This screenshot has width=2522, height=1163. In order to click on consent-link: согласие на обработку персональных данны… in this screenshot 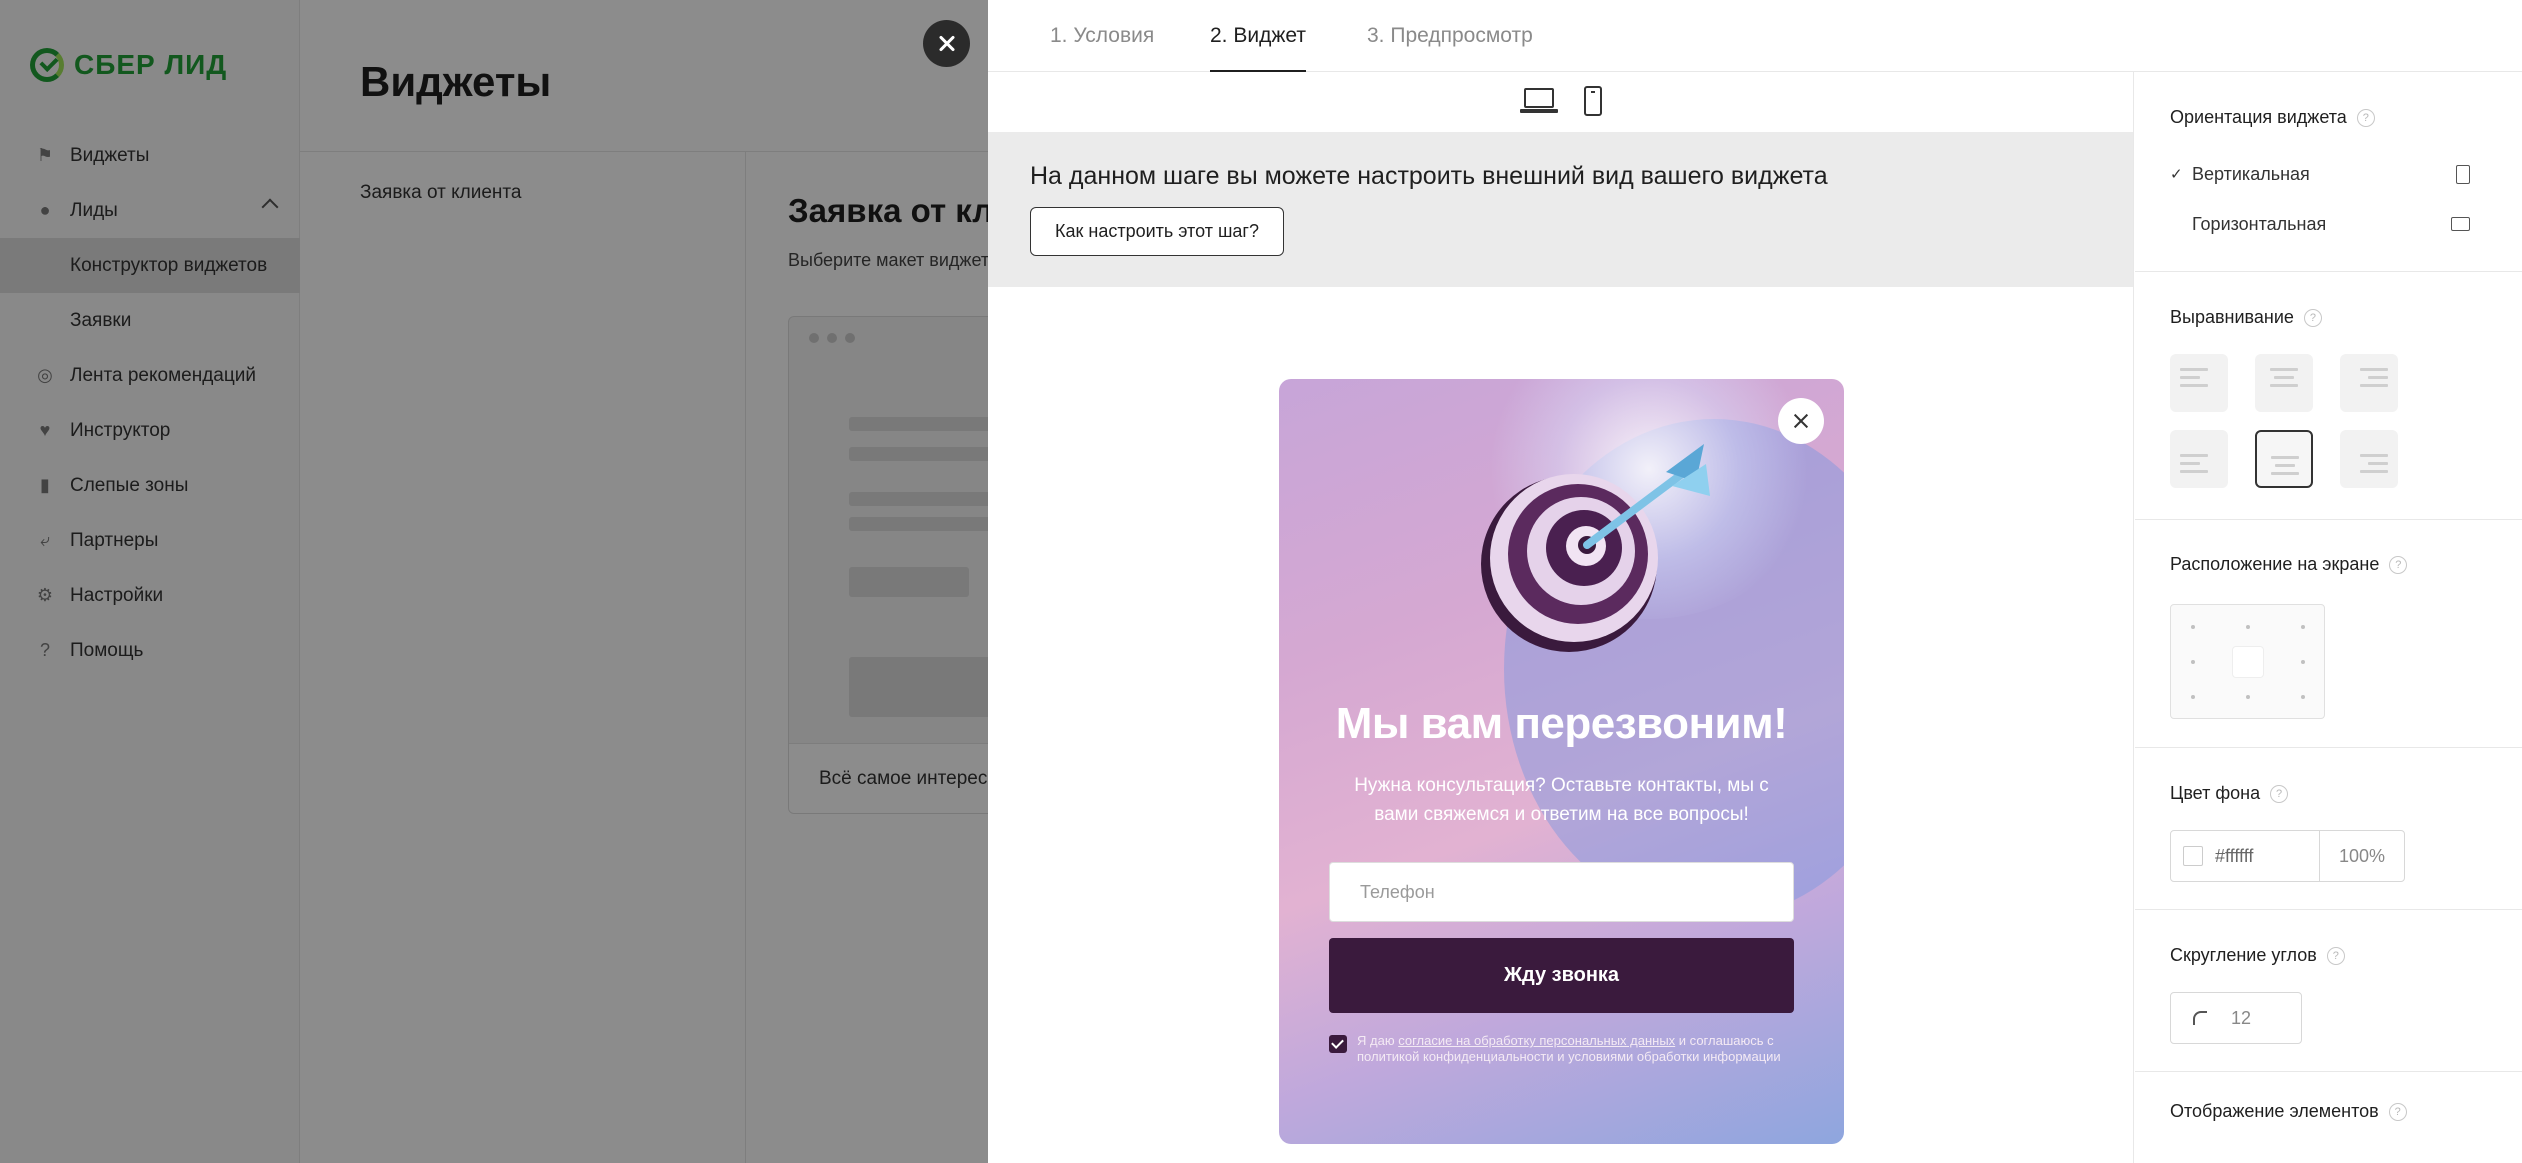, I will do `click(1536, 1040)`.